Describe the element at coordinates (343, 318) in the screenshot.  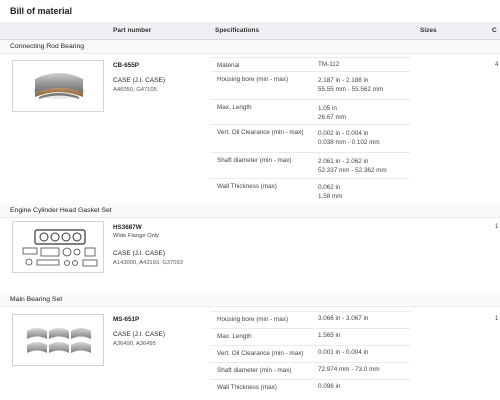
I see `spec-value: 3.066 in - 3.067 in` at that location.